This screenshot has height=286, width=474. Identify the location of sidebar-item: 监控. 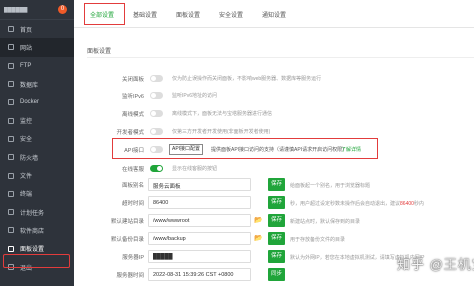
(37, 120).